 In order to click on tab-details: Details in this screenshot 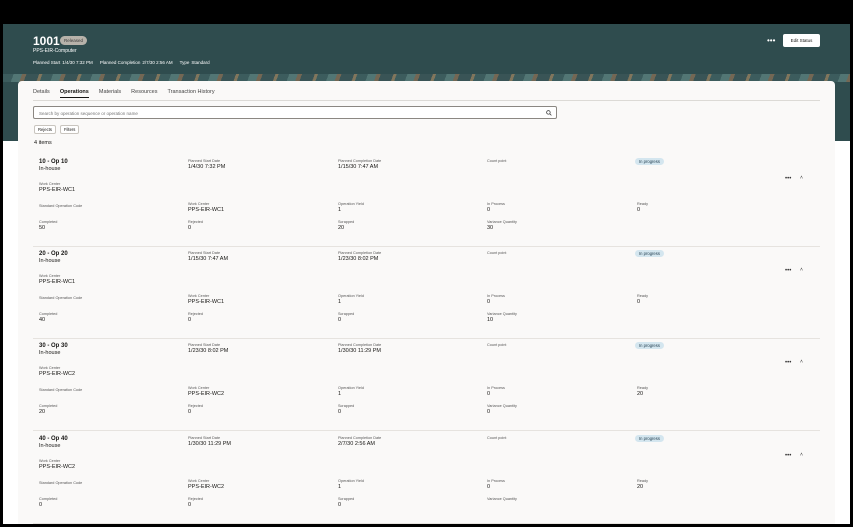, I will do `click(41, 92)`.